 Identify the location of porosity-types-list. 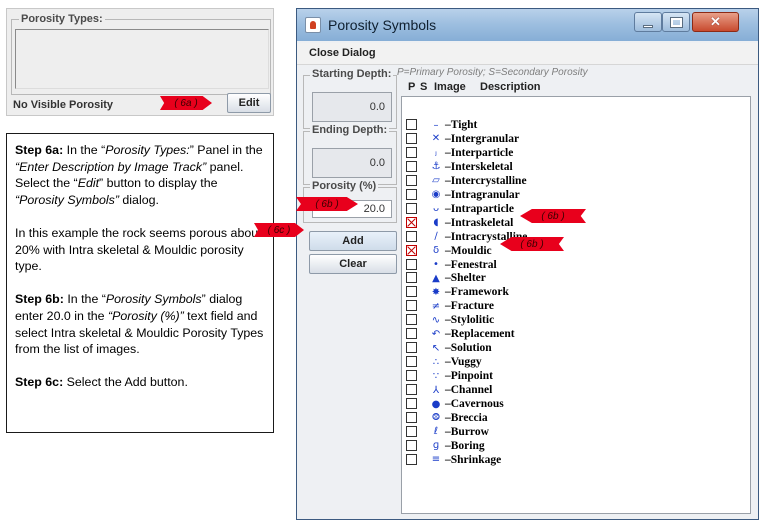
(142, 59).